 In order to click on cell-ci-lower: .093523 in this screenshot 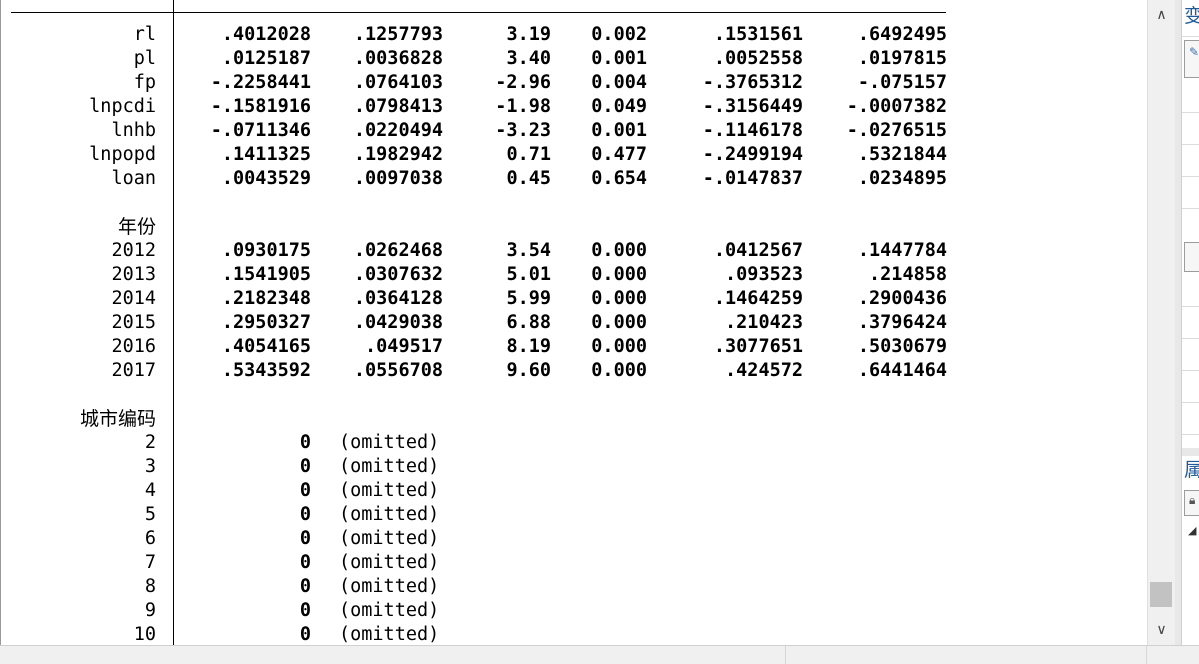, I will do `click(764, 274)`.